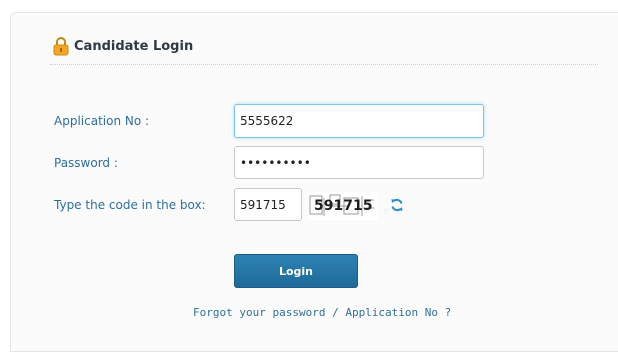 This screenshot has width=618, height=352. What do you see at coordinates (61, 46) in the screenshot?
I see `lock-icon` at bounding box center [61, 46].